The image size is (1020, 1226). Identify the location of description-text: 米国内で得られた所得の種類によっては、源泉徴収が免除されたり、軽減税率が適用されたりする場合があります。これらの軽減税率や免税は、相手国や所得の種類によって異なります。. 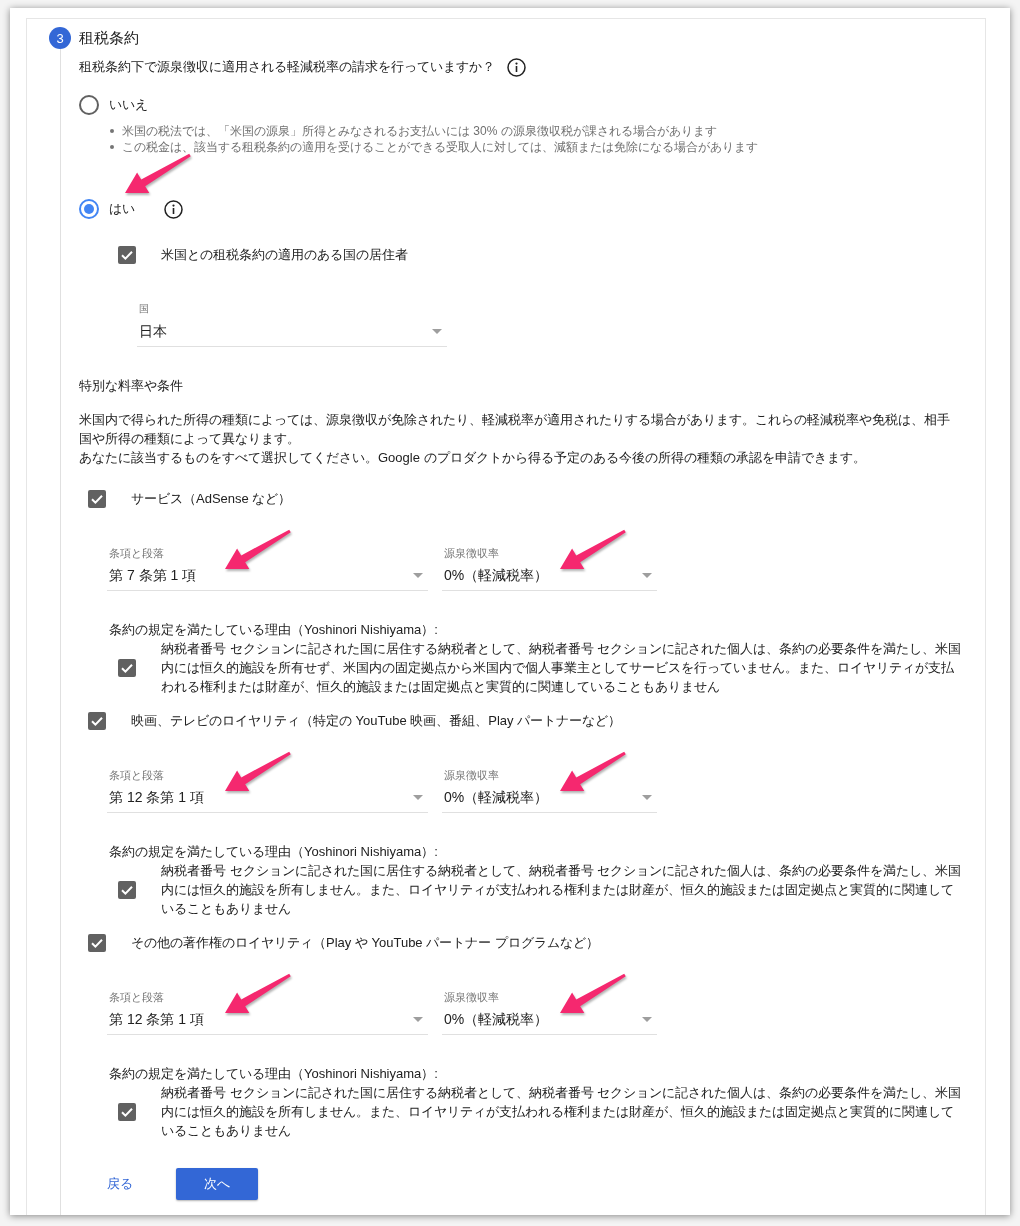
(515, 429).